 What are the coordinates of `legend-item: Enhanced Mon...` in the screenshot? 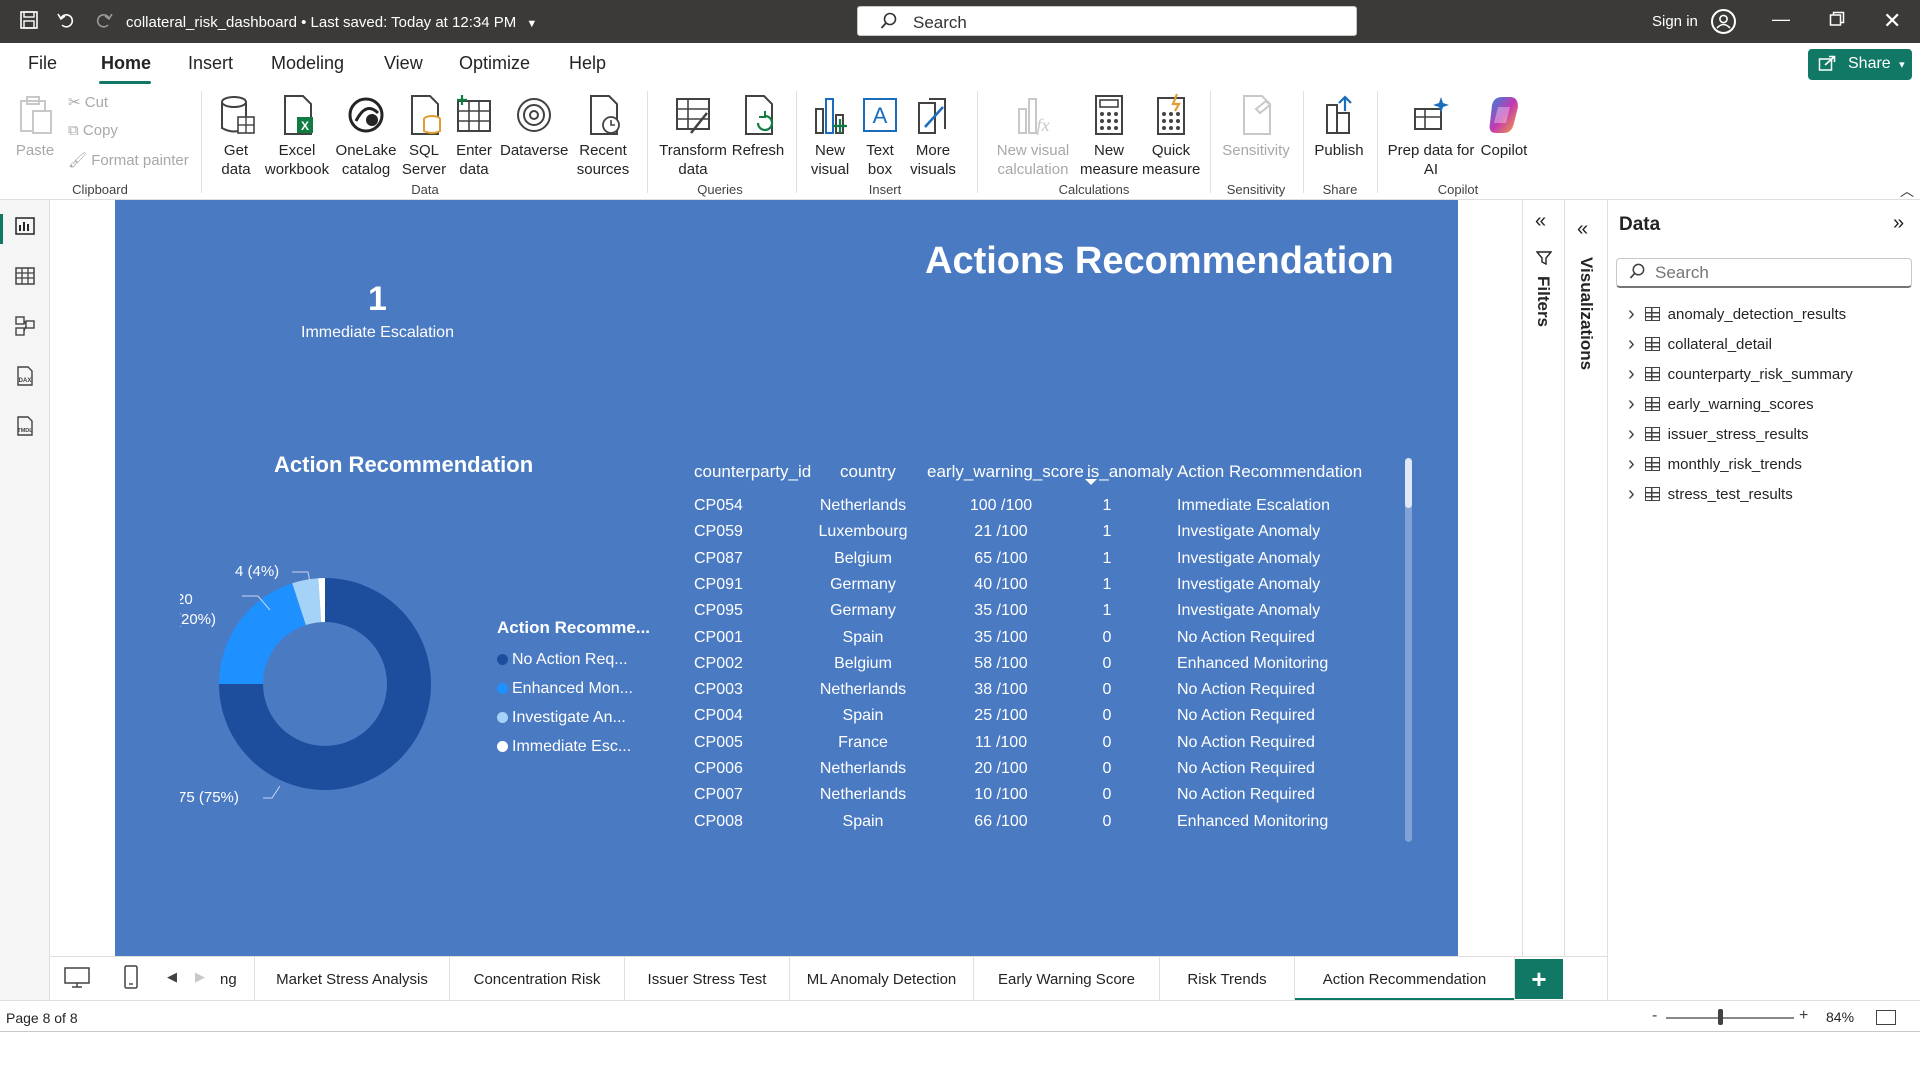 It's located at (573, 688).